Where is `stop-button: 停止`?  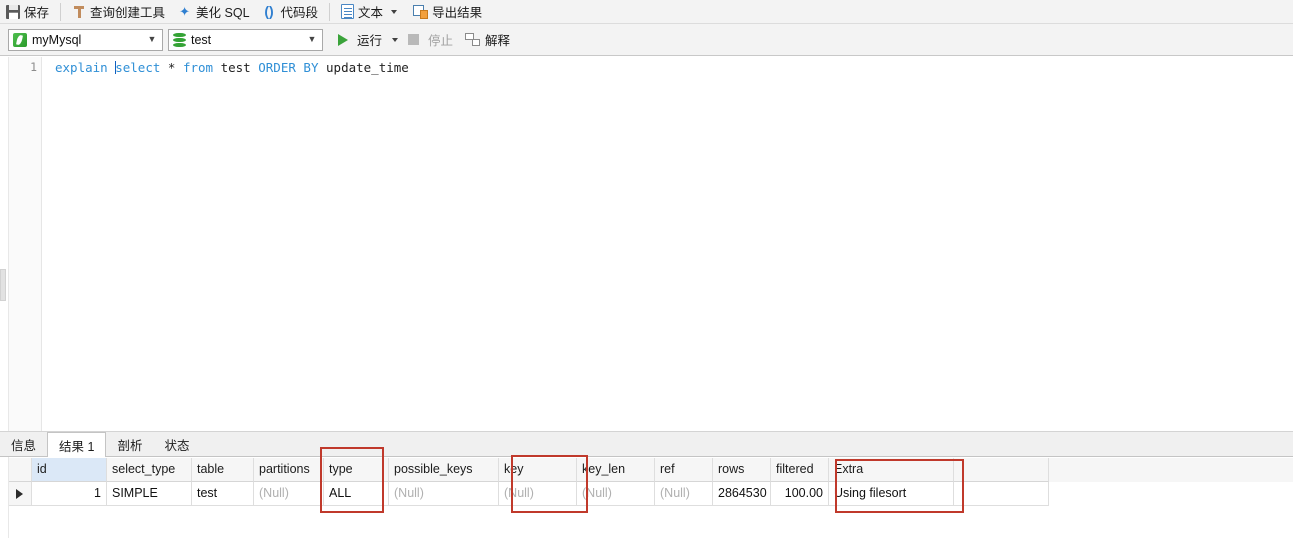 stop-button: 停止 is located at coordinates (430, 40).